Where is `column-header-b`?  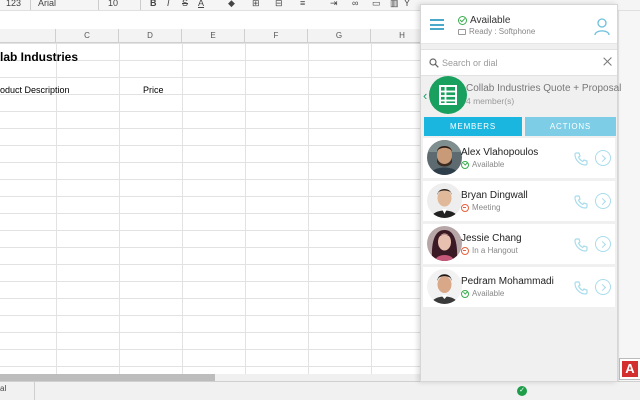
column-header-b is located at coordinates (28, 36).